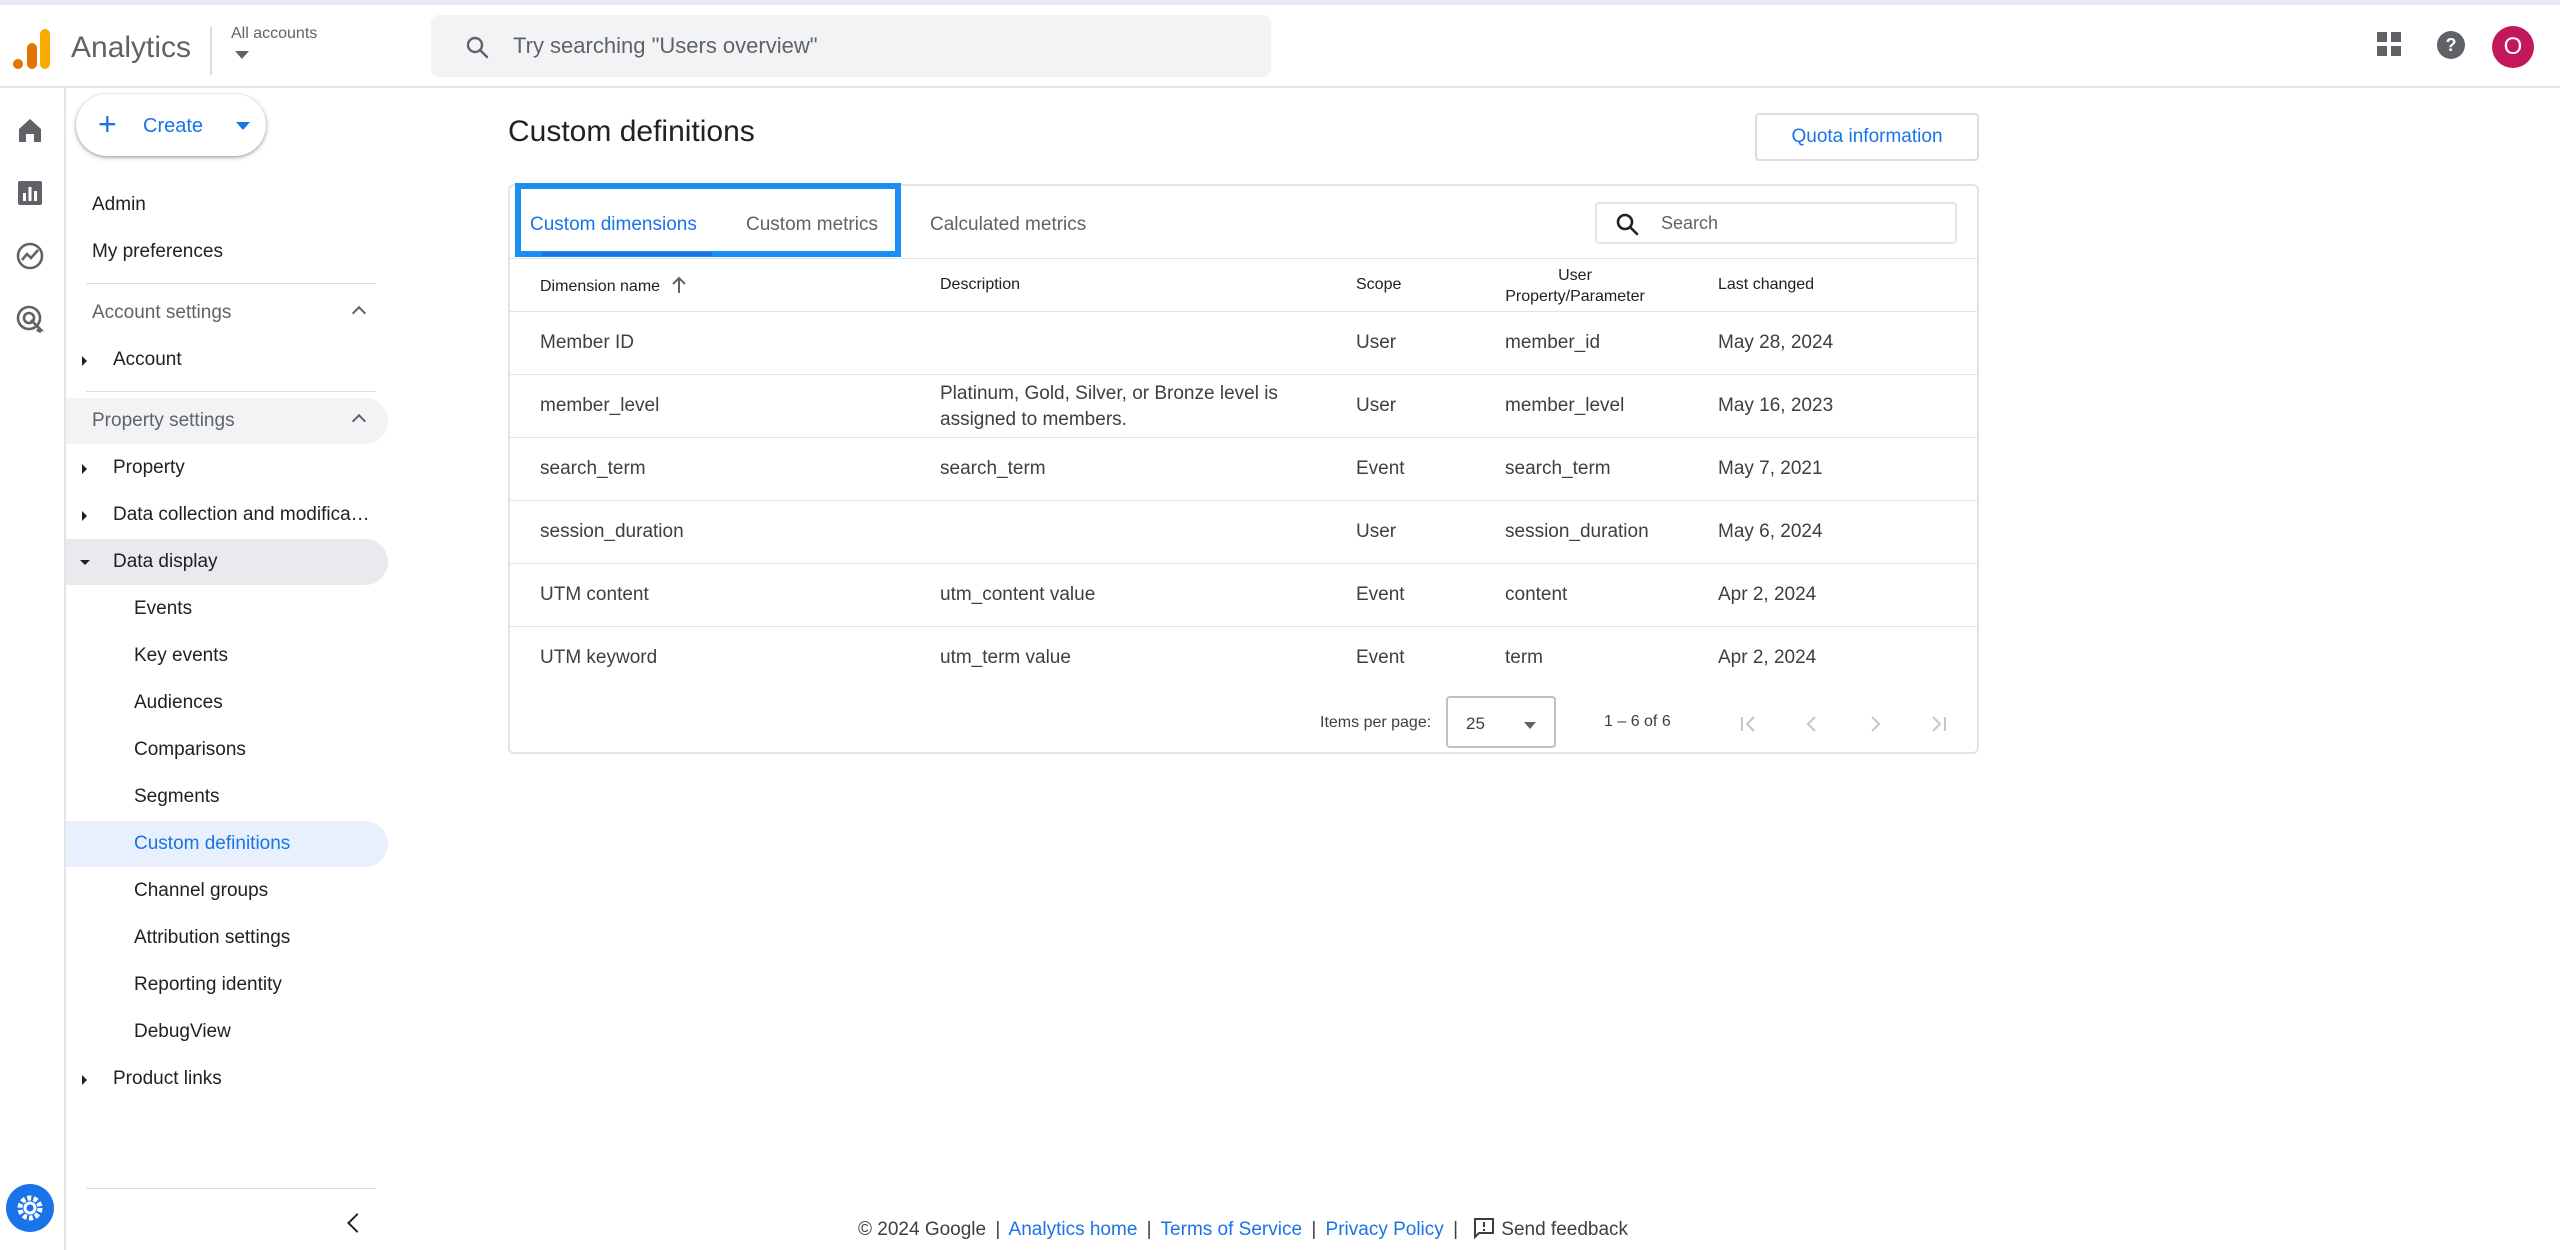  Describe the element at coordinates (227, 205) in the screenshot. I see `nav-admin: Admin` at that location.